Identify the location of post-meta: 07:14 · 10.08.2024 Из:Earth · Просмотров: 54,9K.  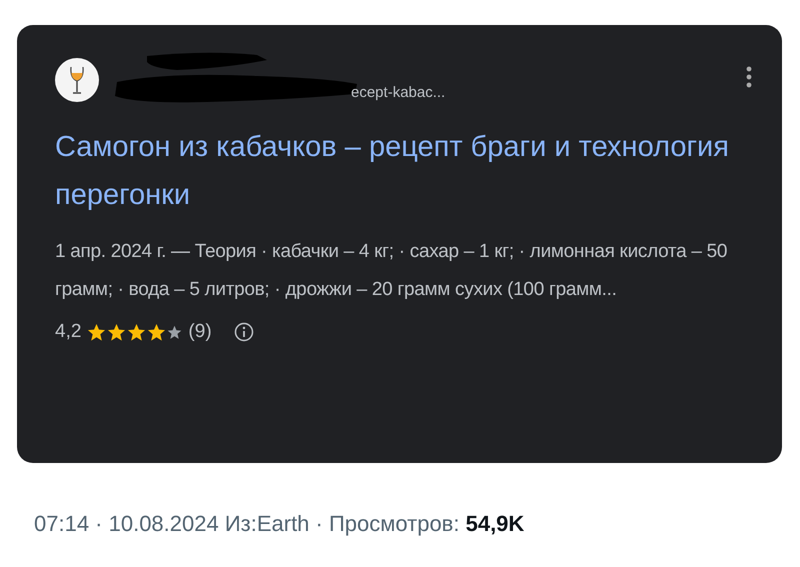
(280, 524).